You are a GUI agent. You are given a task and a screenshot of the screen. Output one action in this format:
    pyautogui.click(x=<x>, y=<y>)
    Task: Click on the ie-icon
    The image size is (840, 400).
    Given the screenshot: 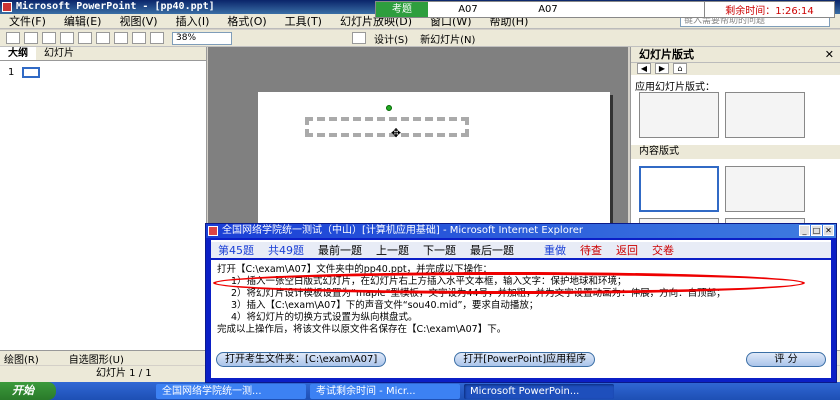 What is the action you would take?
    pyautogui.click(x=213, y=231)
    